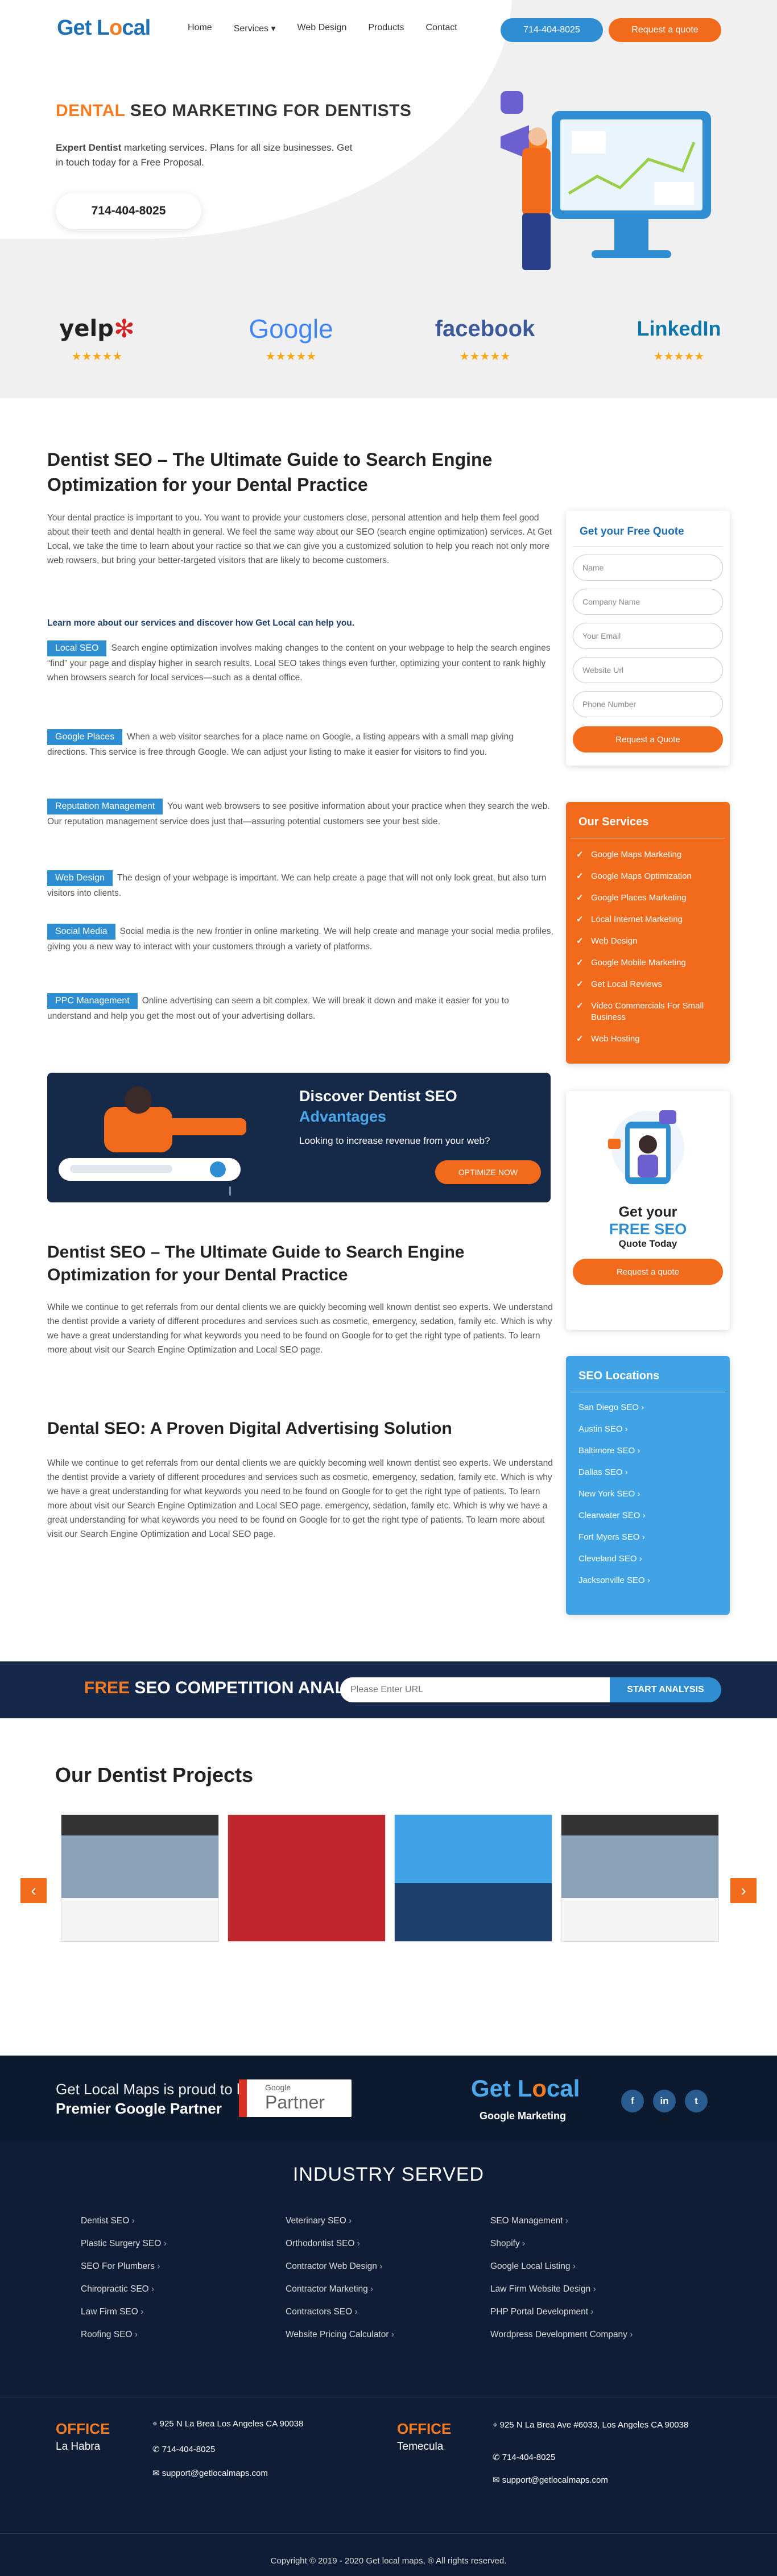  Describe the element at coordinates (592, 2221) in the screenshot. I see `industry-link: SEO Management` at that location.